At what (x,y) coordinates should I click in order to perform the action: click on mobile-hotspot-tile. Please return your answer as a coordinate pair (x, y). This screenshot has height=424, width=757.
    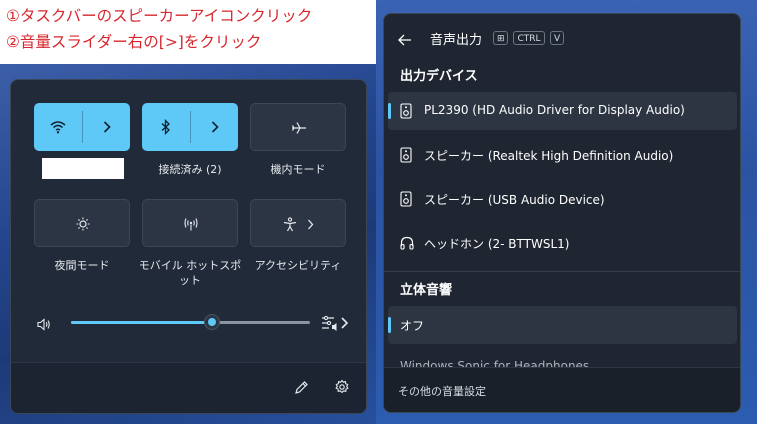
    Looking at the image, I should click on (190, 223).